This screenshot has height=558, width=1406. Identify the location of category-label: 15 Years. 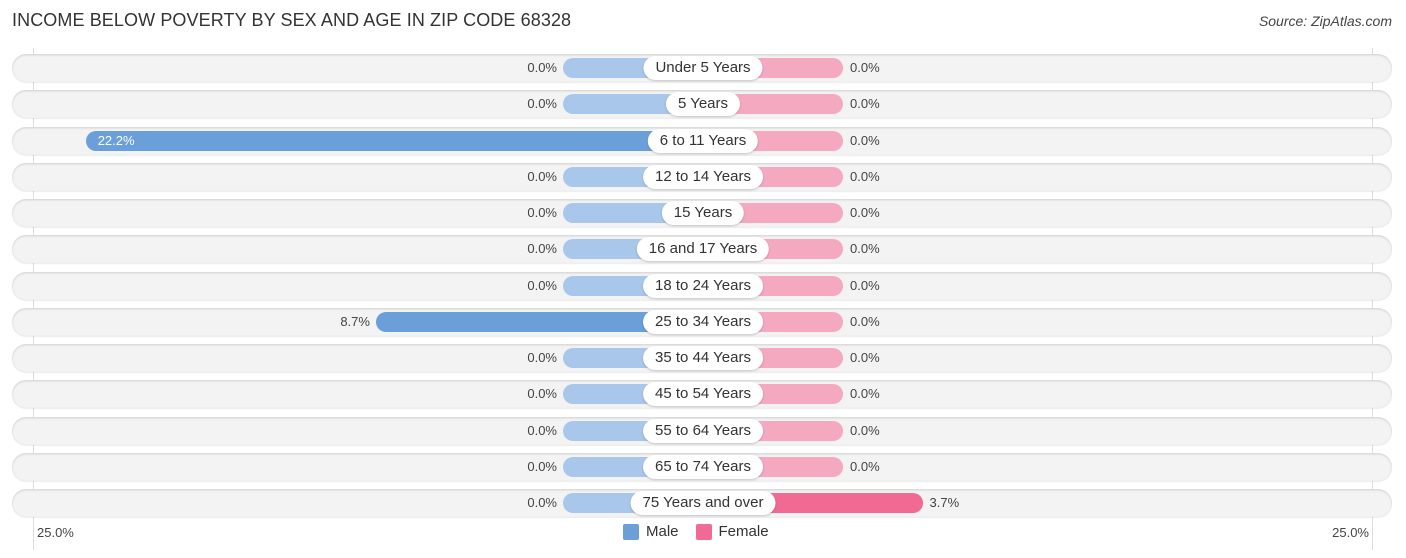
(703, 213).